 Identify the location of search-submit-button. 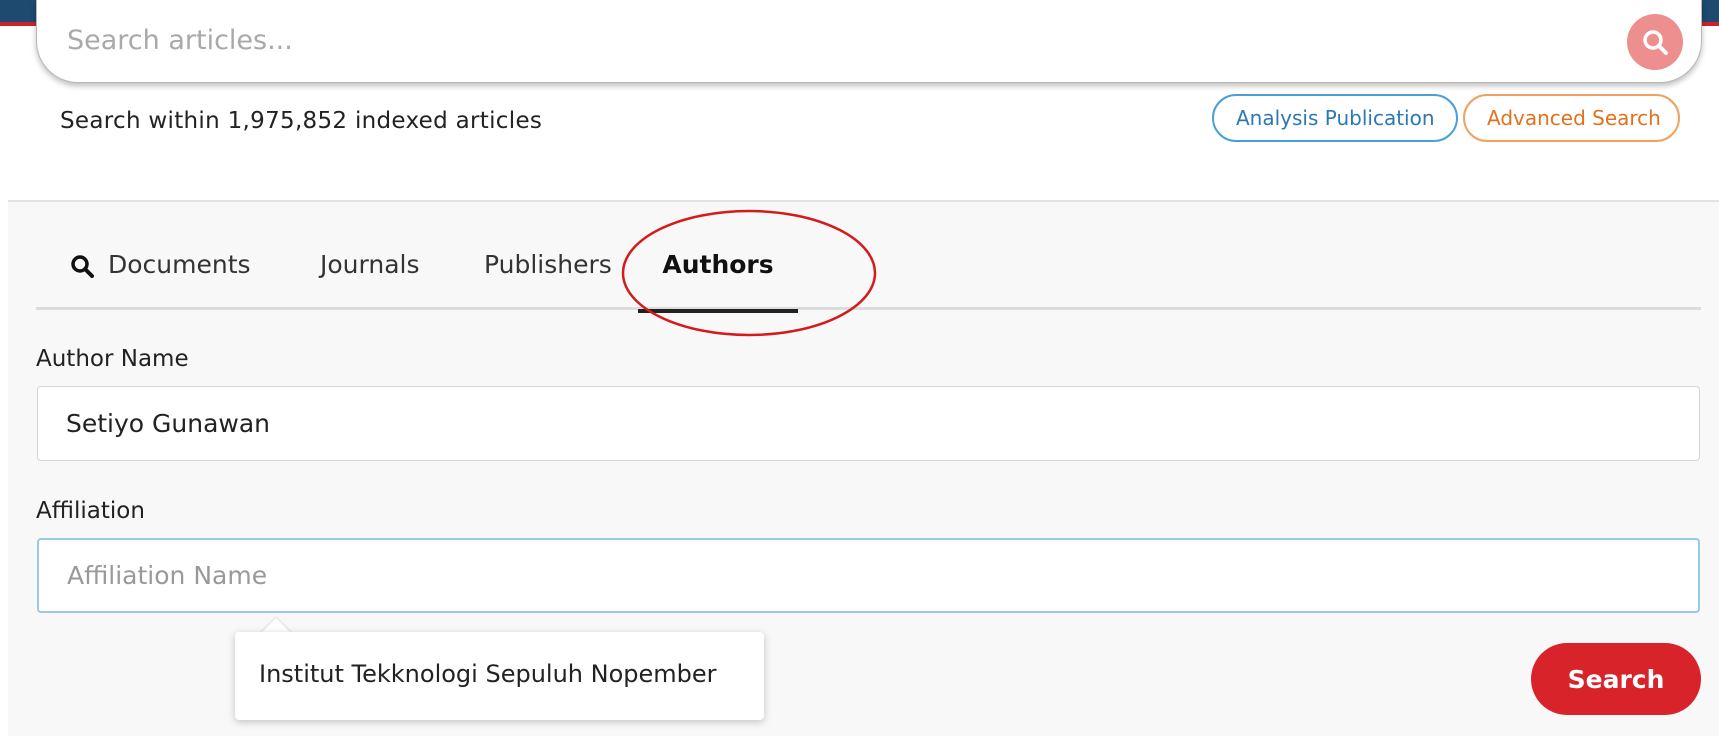
(1655, 42).